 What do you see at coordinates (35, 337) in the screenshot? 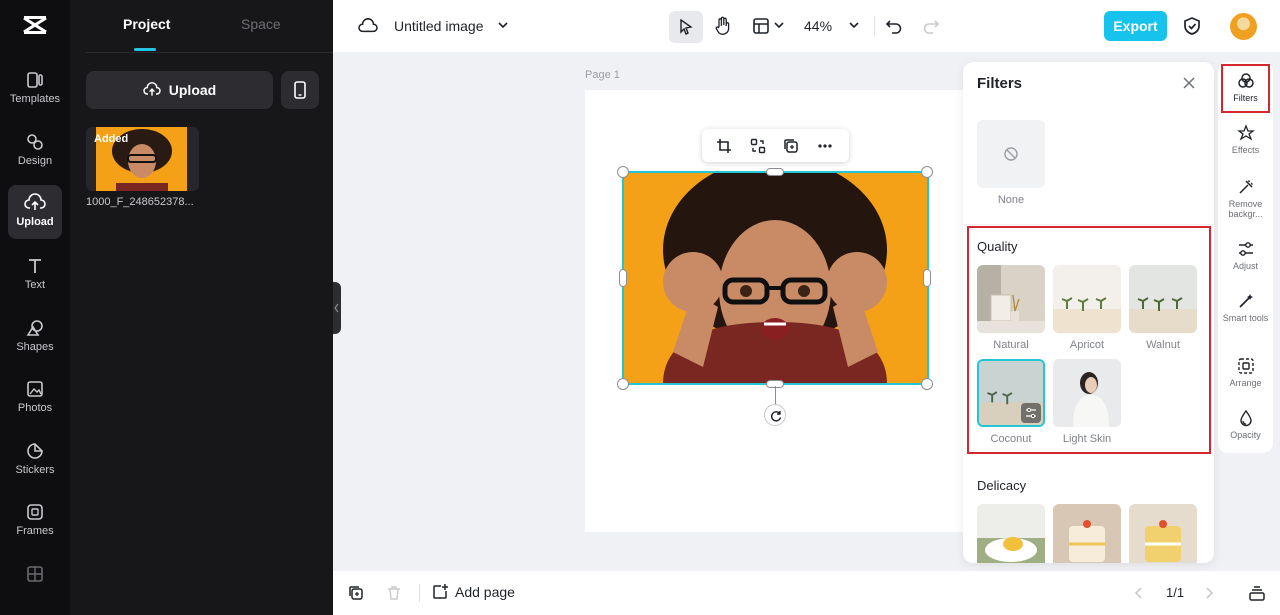
I see `rail-item-shapes: Shapes` at bounding box center [35, 337].